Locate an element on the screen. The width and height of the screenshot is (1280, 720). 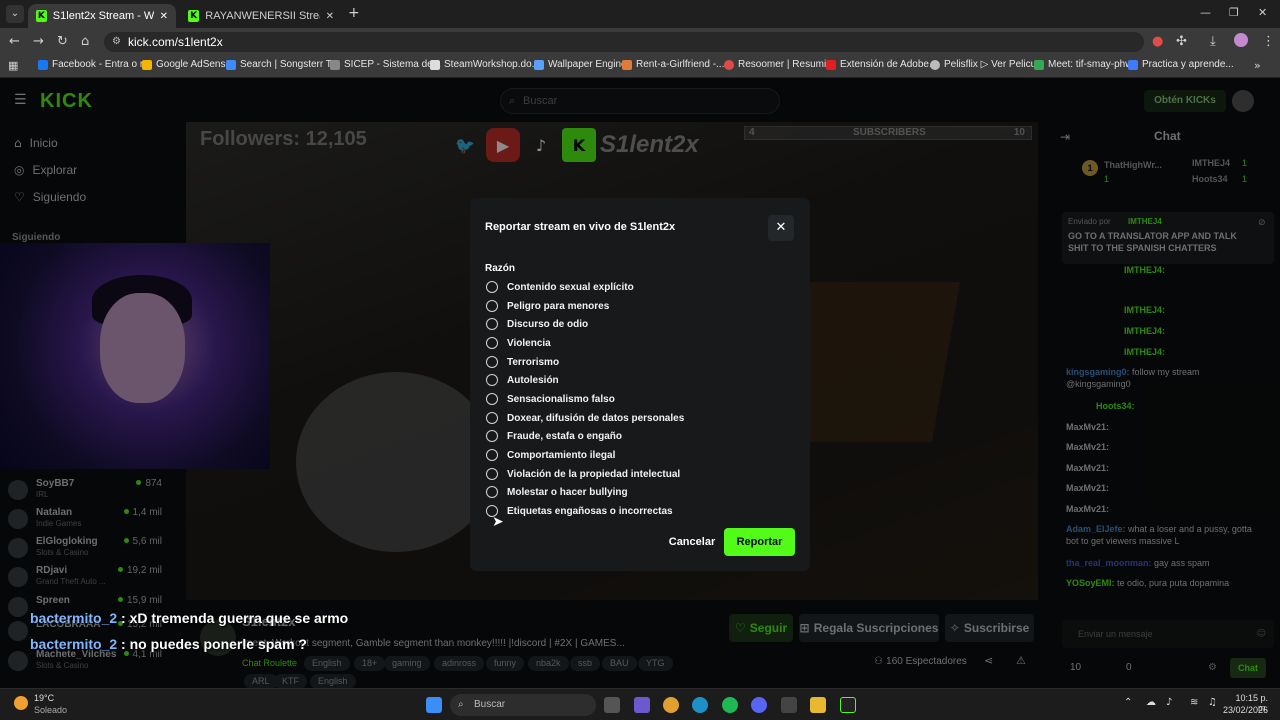
reason-option: Peligro para menores is located at coordinates (547, 306).